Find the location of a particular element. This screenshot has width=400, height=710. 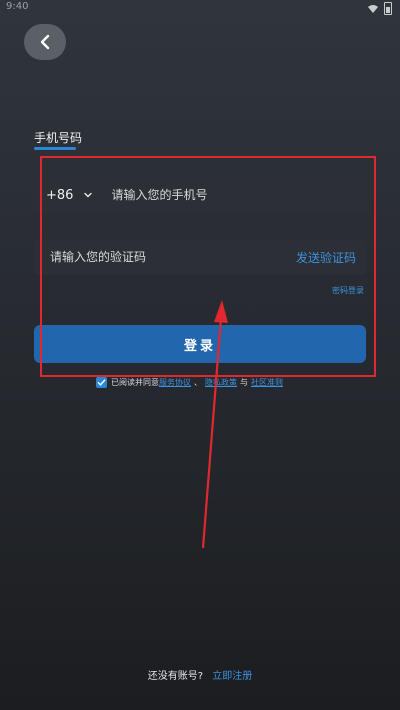

agreement-conjunction: 与 is located at coordinates (244, 382).